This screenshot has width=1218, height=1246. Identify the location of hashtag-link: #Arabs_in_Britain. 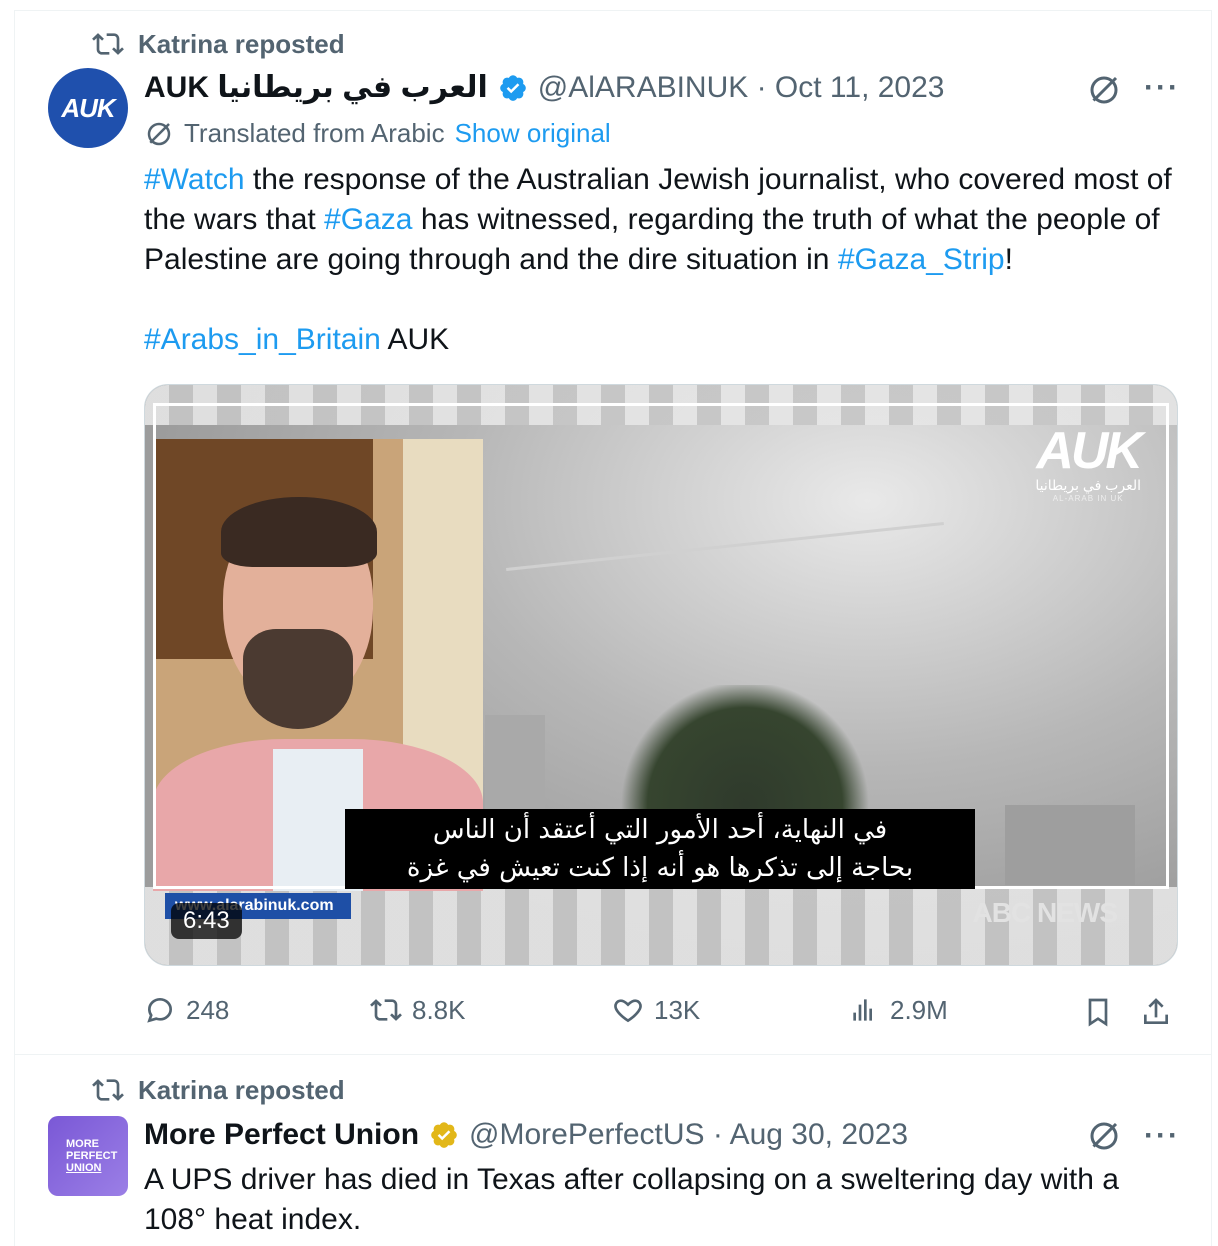
(262, 339).